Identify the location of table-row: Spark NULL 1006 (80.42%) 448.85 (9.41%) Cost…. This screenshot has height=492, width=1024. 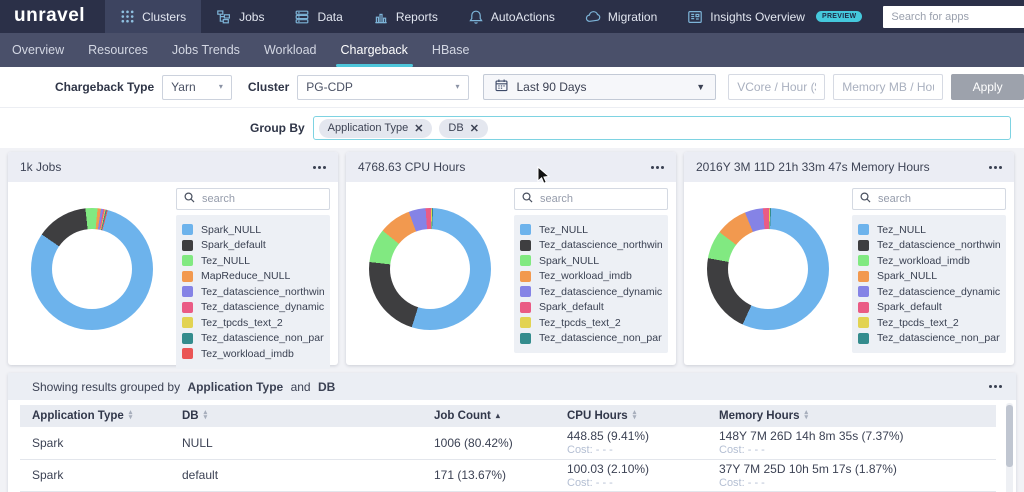
(508, 443).